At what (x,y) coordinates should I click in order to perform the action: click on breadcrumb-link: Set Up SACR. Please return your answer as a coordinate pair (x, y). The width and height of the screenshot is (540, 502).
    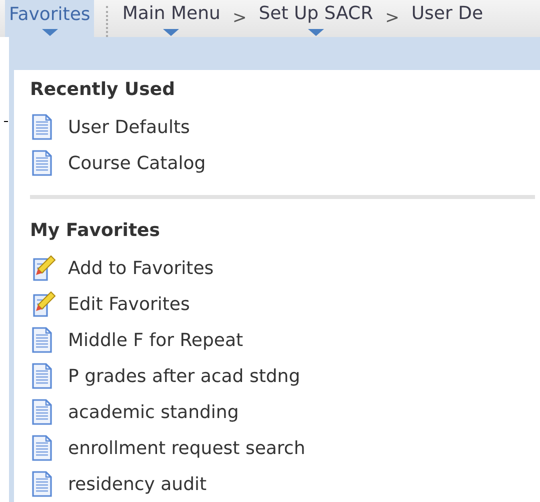
    Looking at the image, I should click on (316, 18).